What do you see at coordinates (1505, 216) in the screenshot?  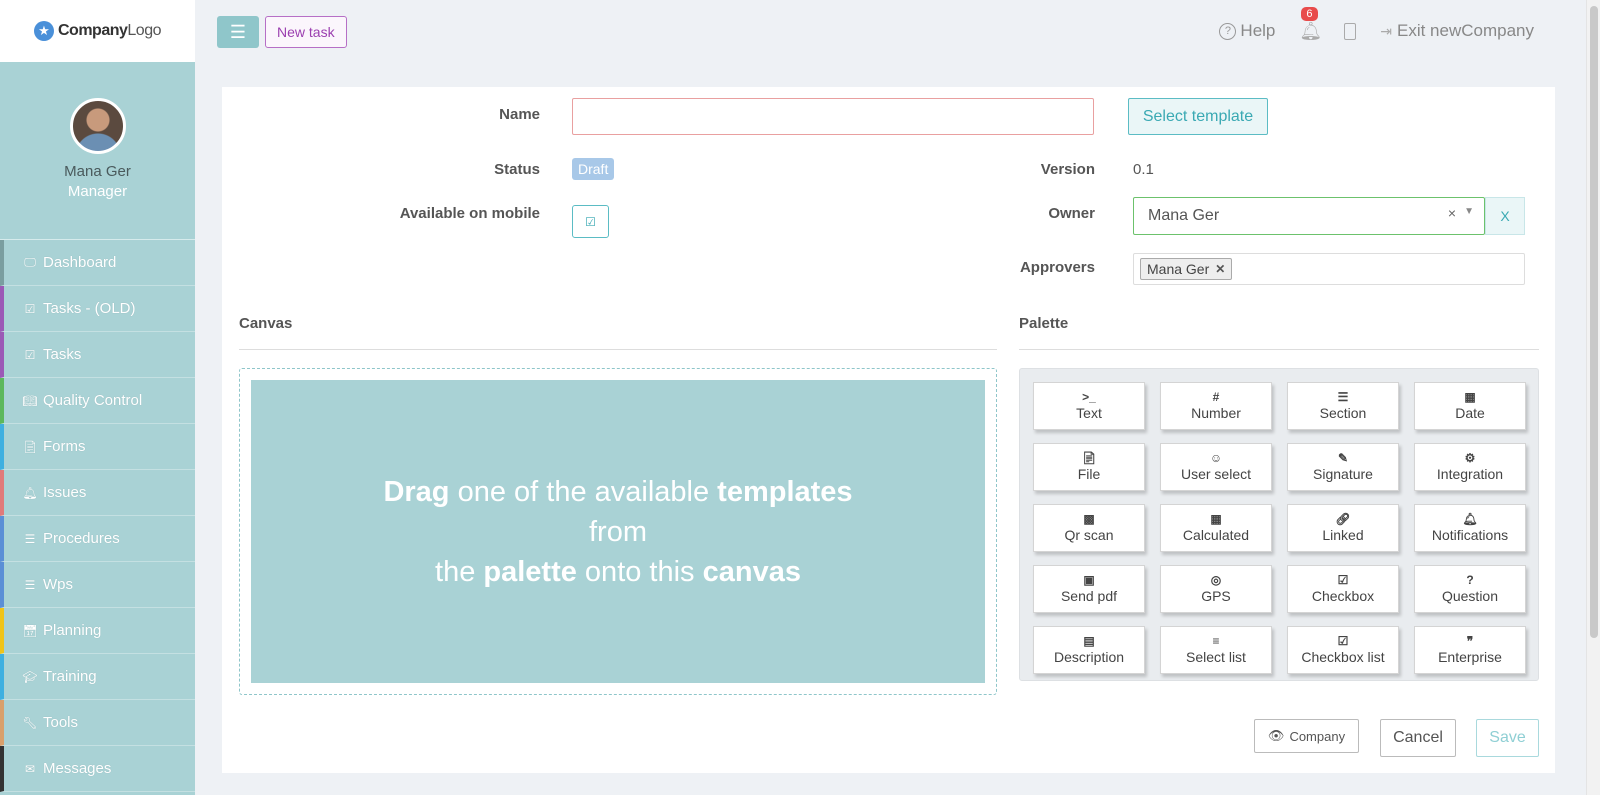 I see `owner-remove-button: X` at bounding box center [1505, 216].